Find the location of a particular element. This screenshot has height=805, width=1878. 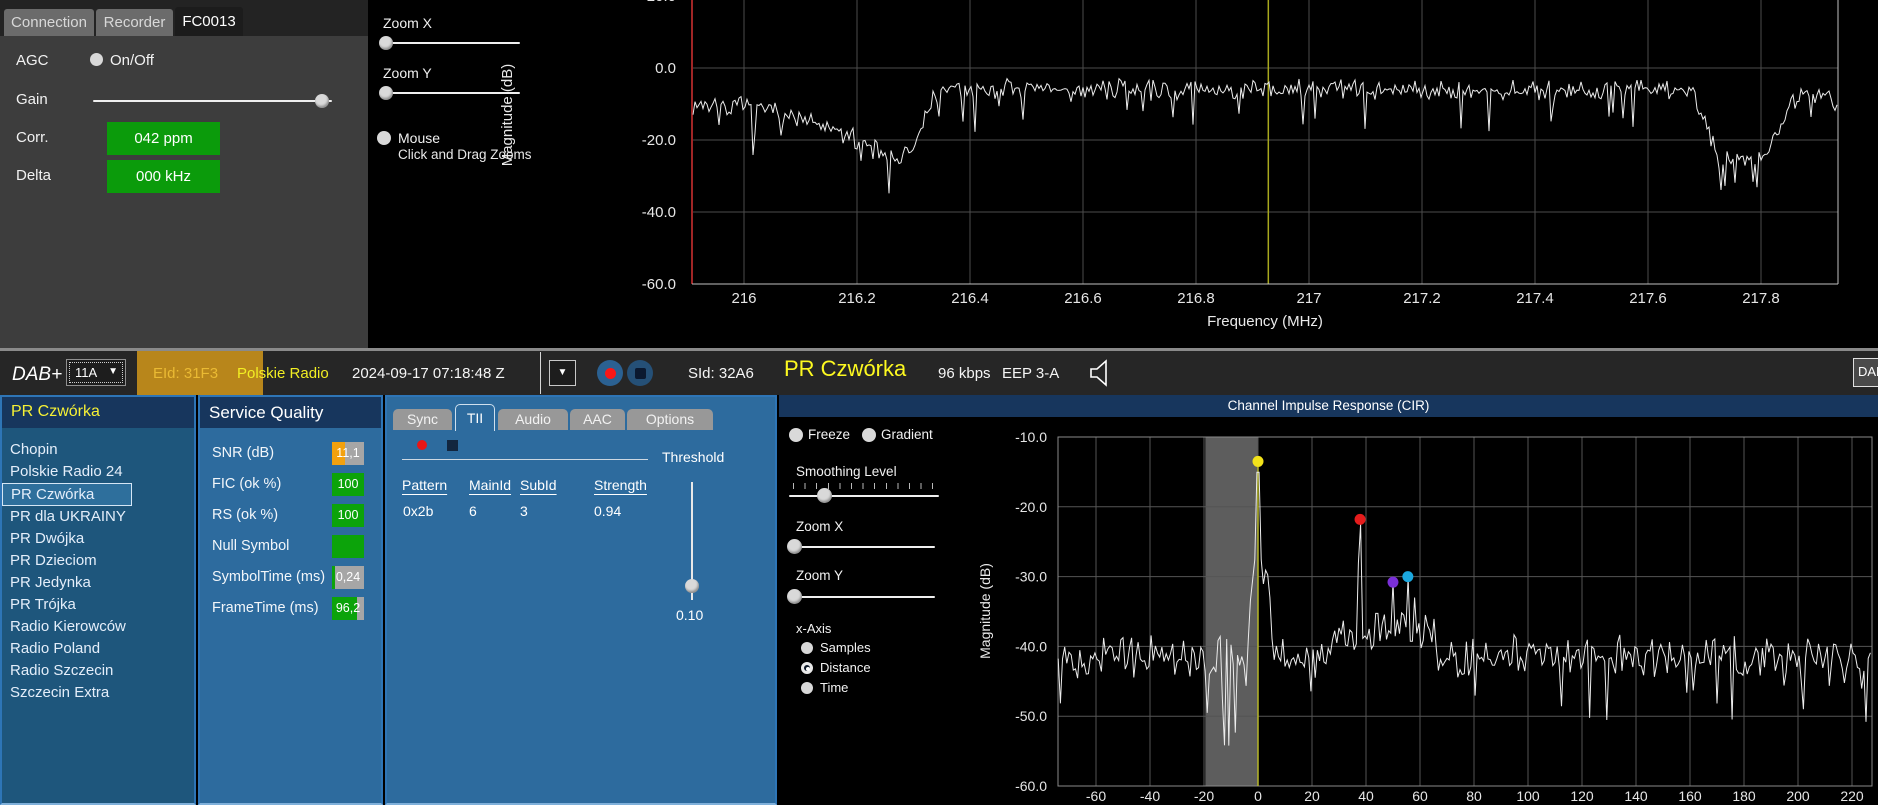

service-quality-row: Null Symbol is located at coordinates (290, 546).